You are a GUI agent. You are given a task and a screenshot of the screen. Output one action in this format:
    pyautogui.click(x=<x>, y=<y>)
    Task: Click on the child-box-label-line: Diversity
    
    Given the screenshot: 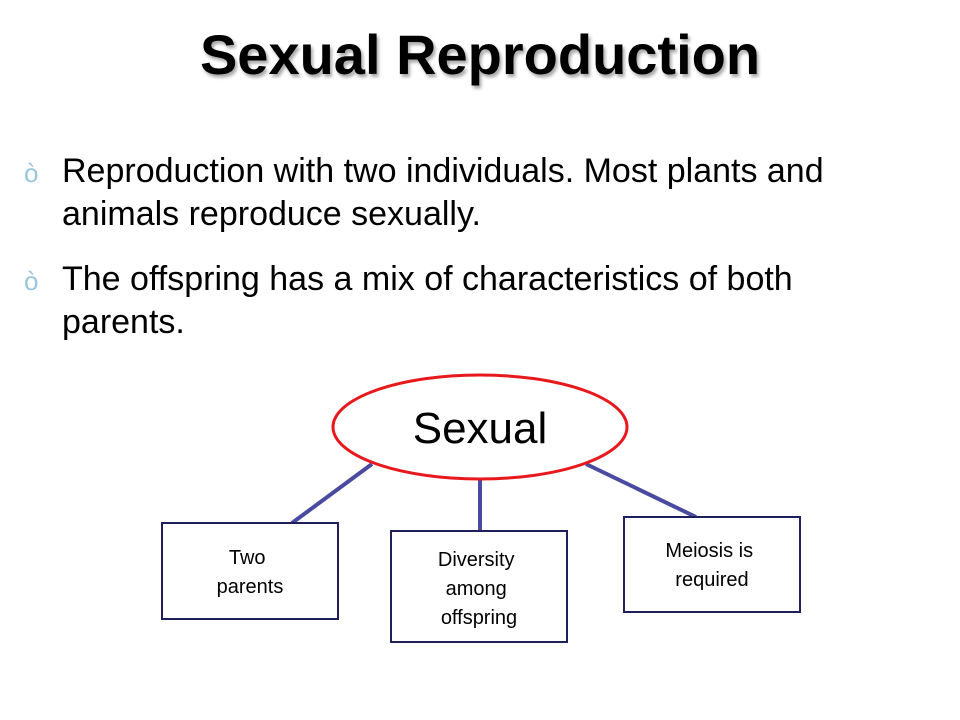 What is the action you would take?
    pyautogui.click(x=476, y=560)
    